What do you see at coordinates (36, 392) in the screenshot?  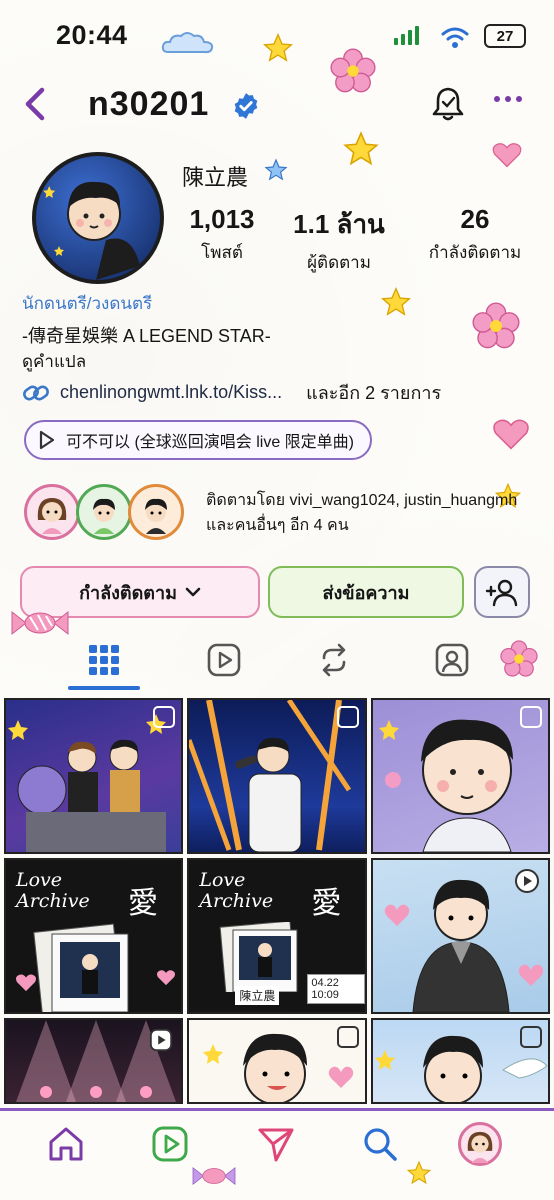 I see `link-icon` at bounding box center [36, 392].